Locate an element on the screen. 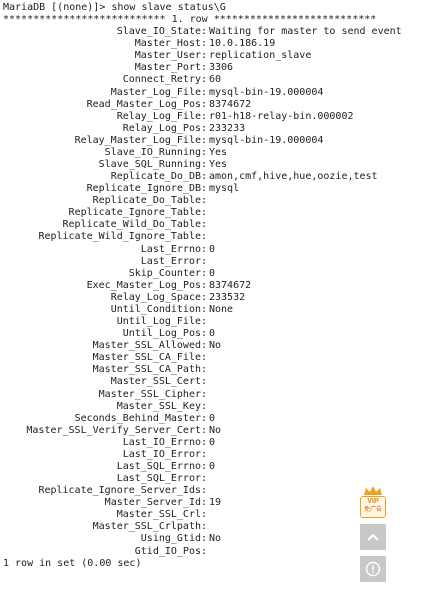  field-row: Master_SSL_Cipher: is located at coordinates (212, 395).